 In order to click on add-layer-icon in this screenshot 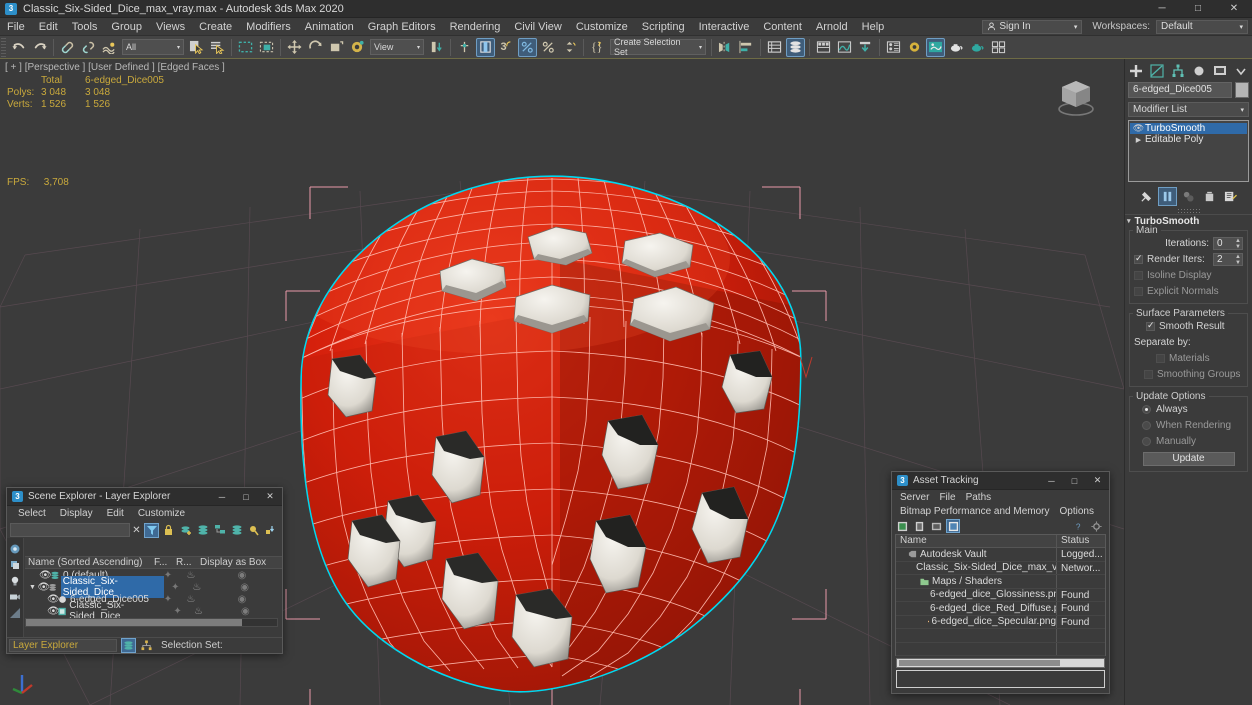, I will do `click(185, 530)`.